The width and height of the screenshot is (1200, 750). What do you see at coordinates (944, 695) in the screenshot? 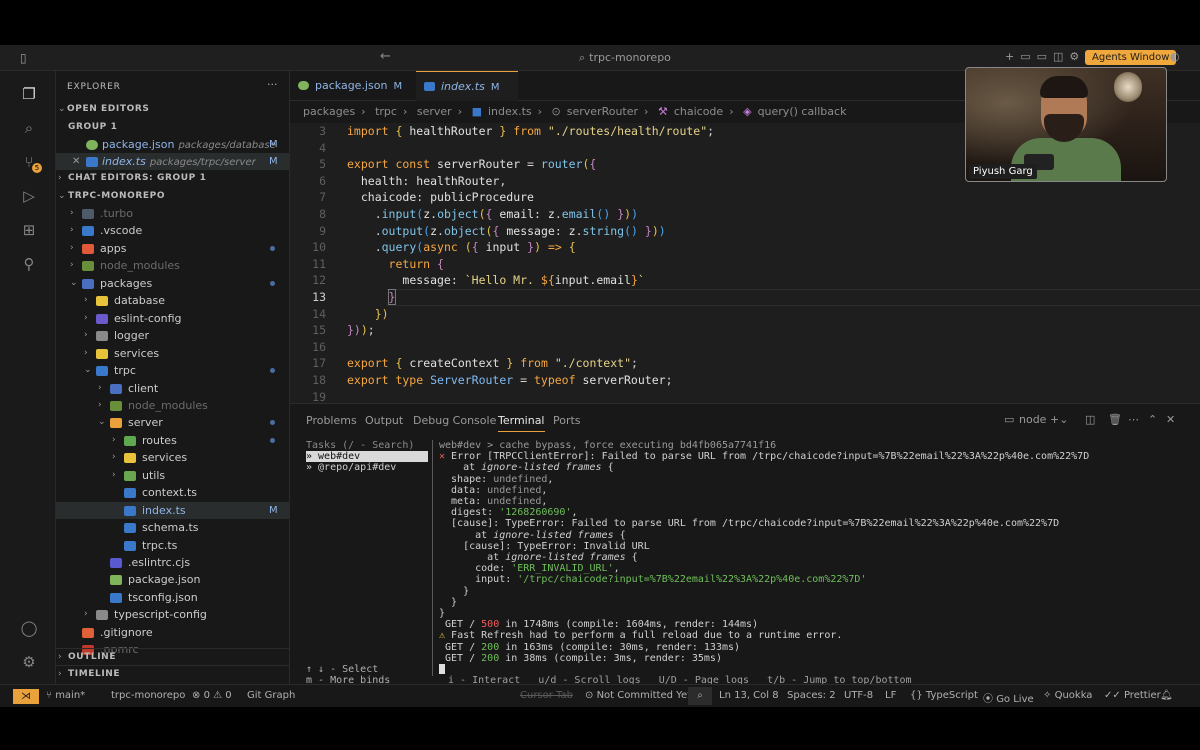
I see `language-mode: {} TypeScript` at bounding box center [944, 695].